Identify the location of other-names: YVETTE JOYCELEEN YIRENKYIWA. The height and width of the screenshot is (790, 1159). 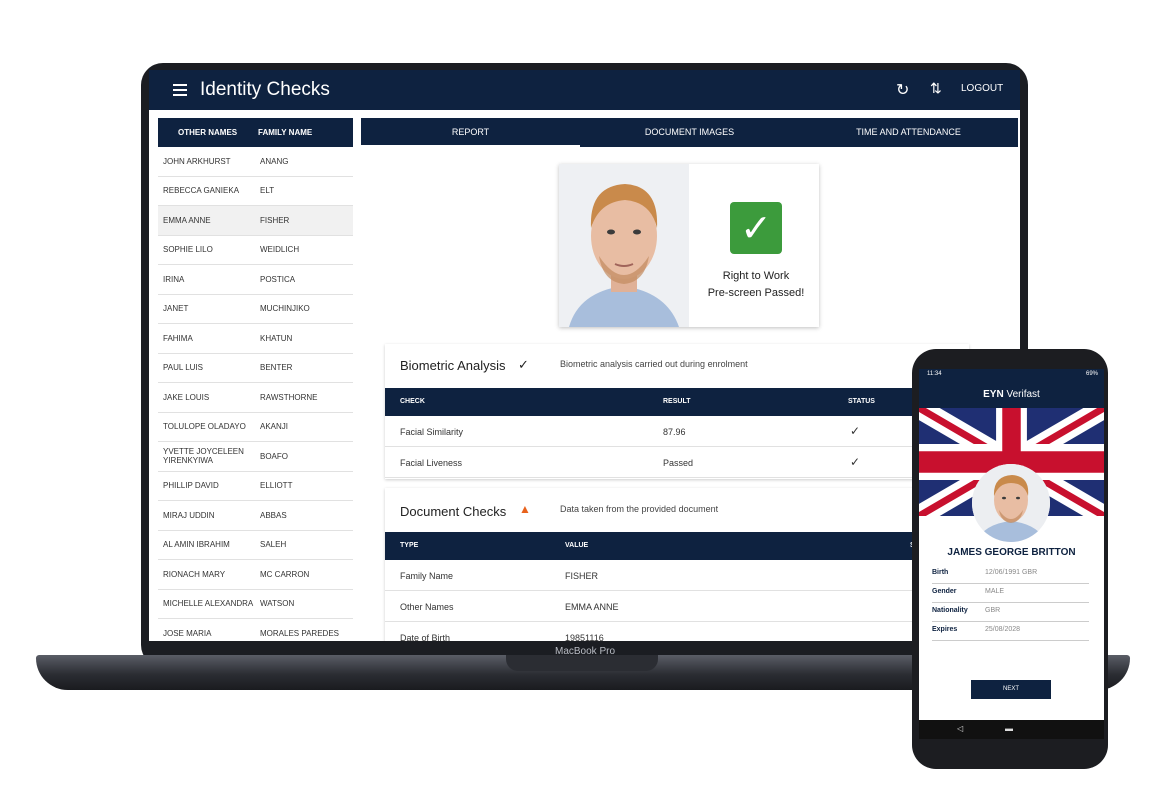
(203, 456).